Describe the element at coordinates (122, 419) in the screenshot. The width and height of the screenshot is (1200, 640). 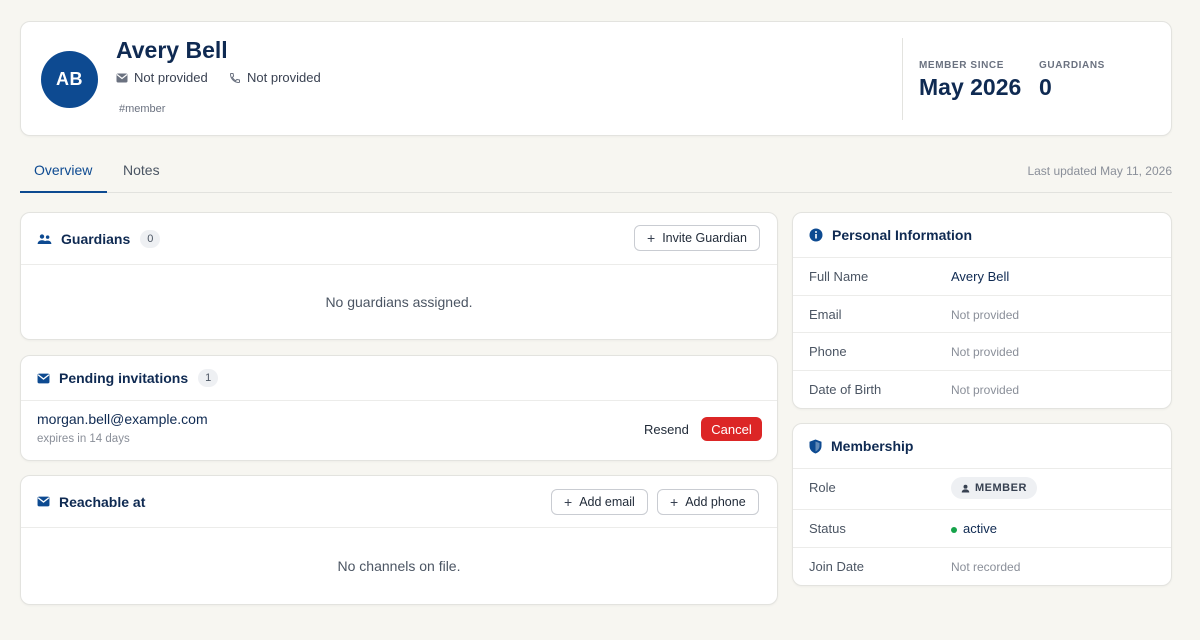
I see `invitation-email: morgan.bell@example.com` at that location.